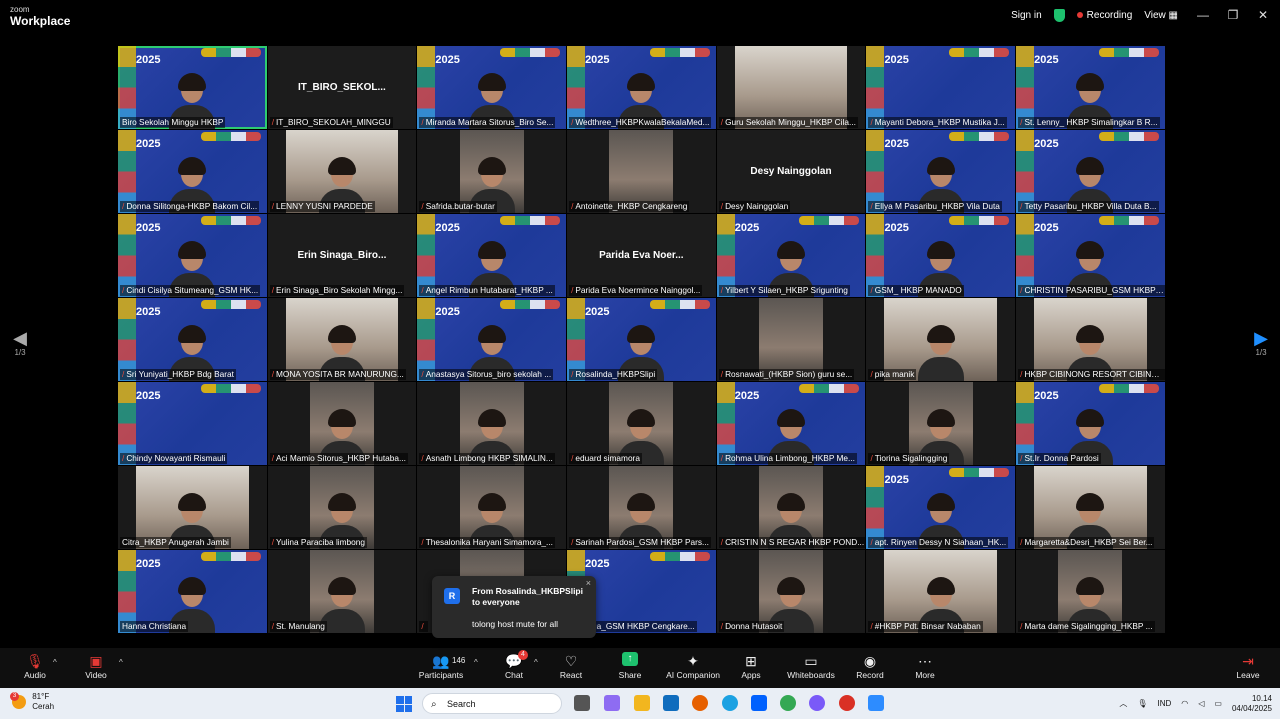 This screenshot has height=719, width=1280. Describe the element at coordinates (404, 704) in the screenshot. I see `windows-start-icon` at that location.